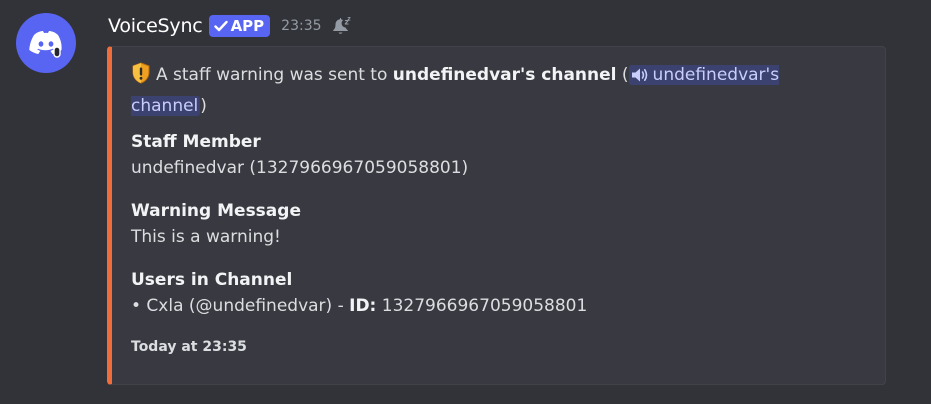 This screenshot has height=404, width=931. I want to click on message-header: VoiceSync APP 23:35 z z, so click(230, 26).